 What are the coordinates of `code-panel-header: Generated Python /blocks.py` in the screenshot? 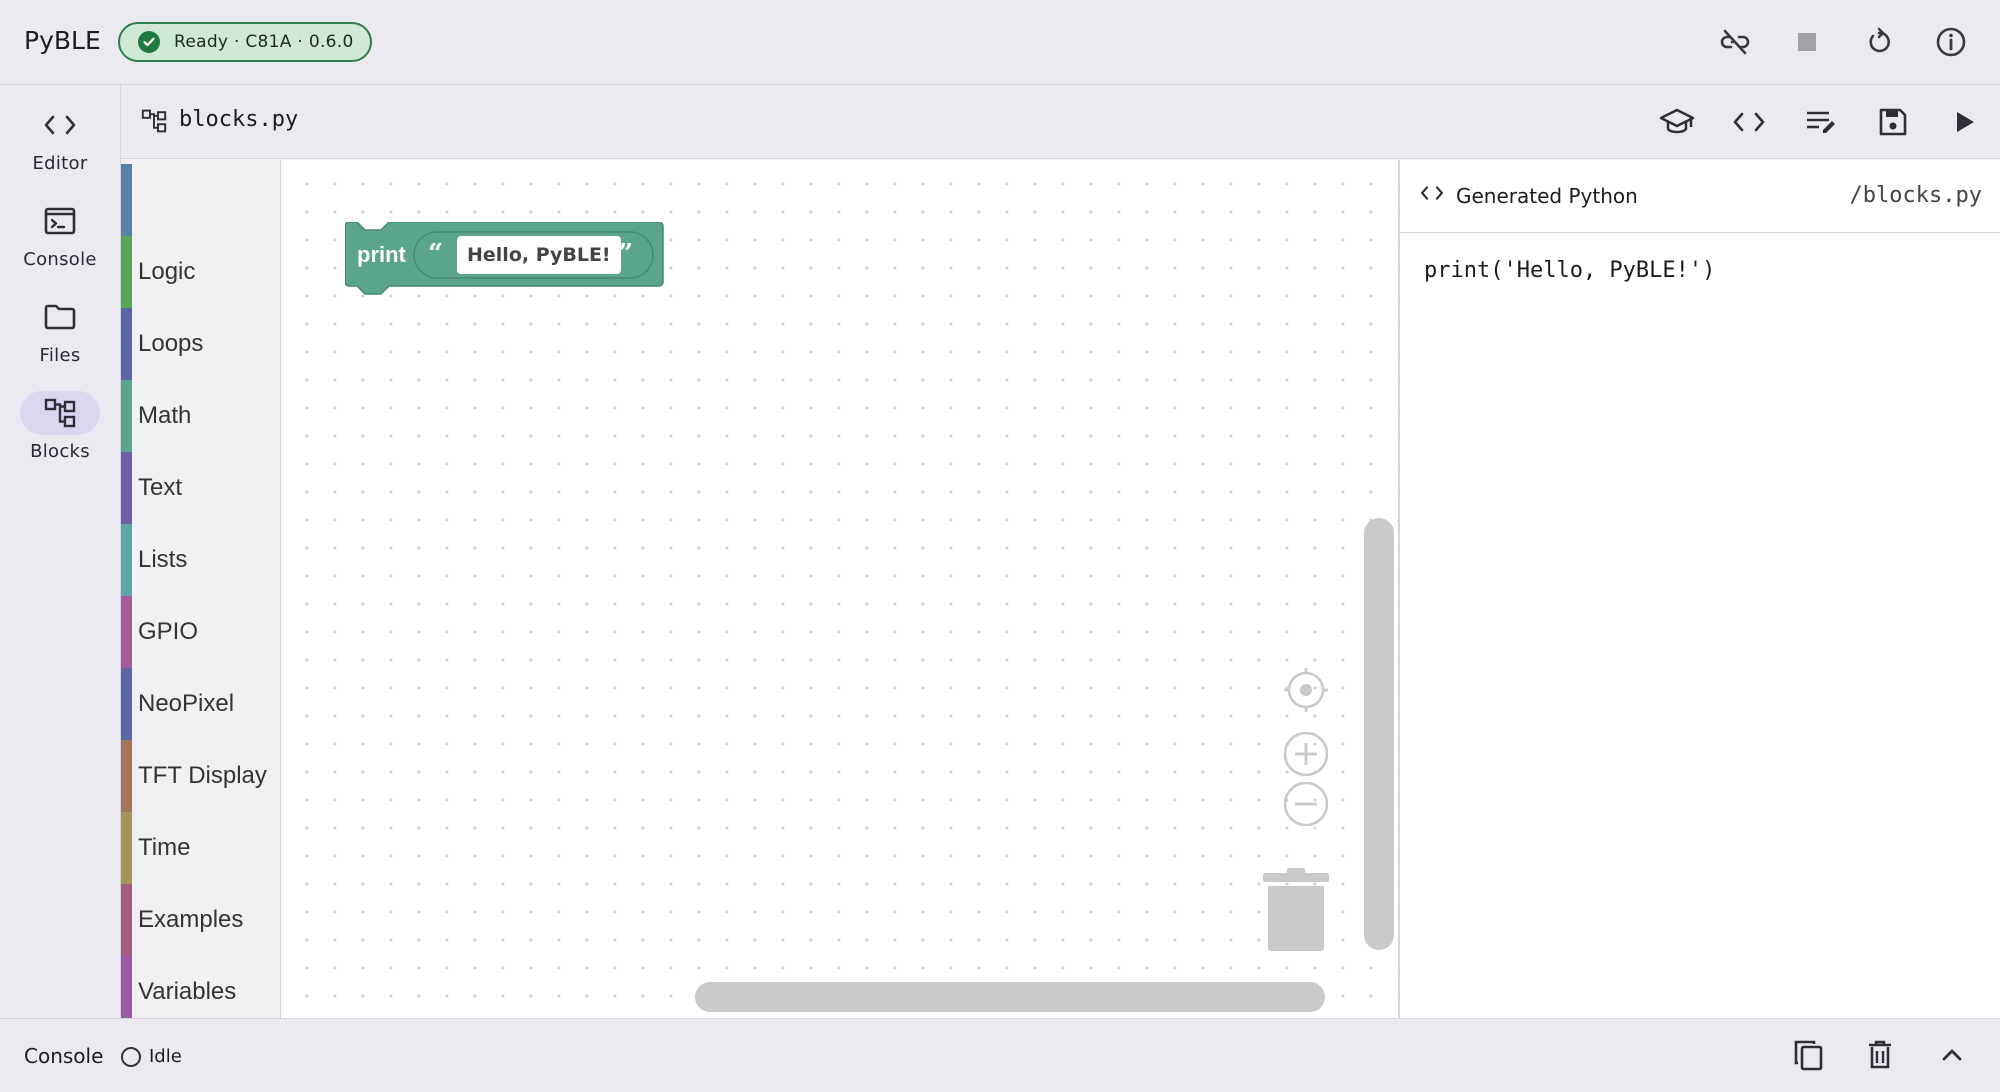 It's located at (1700, 196).